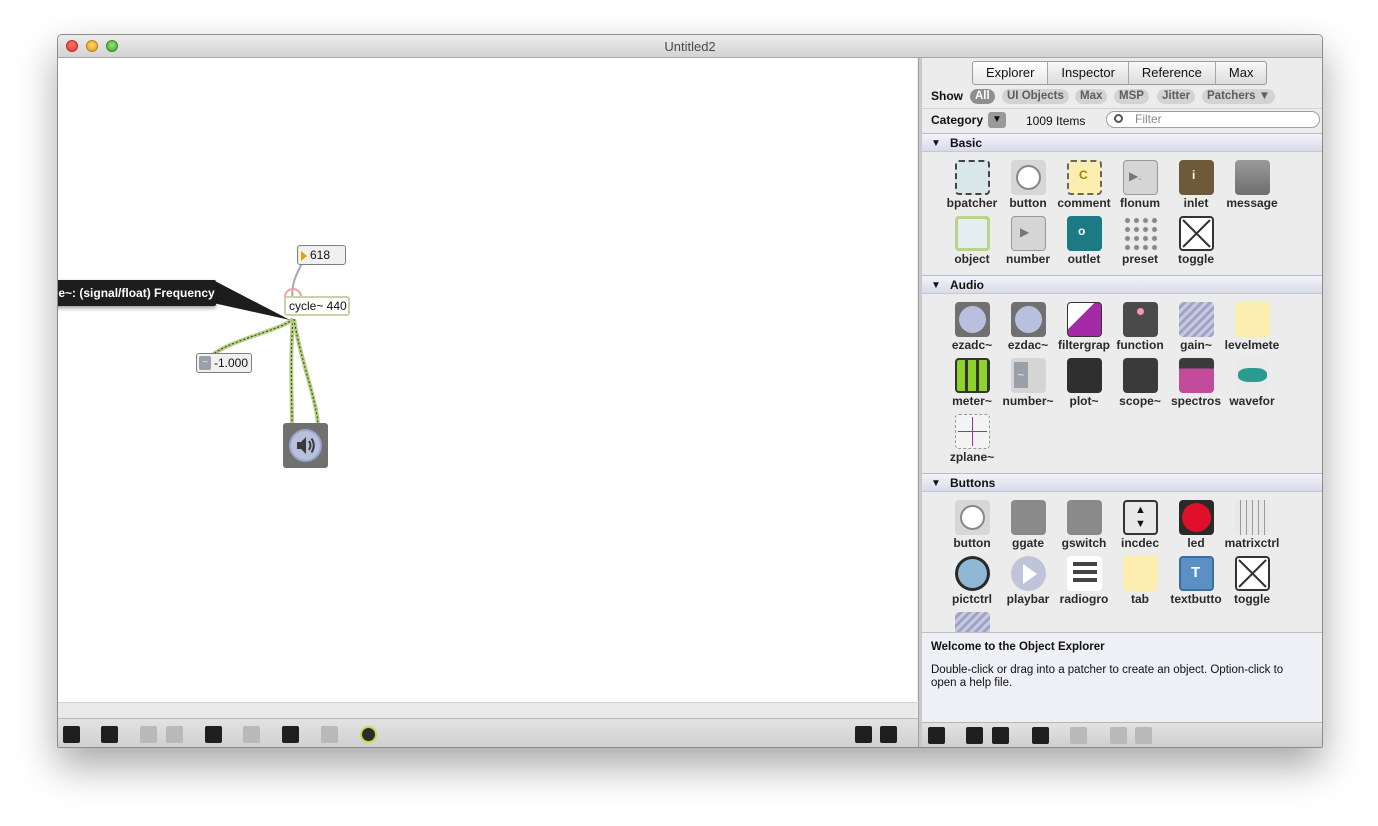  I want to click on gear-icon, so click(936, 735).